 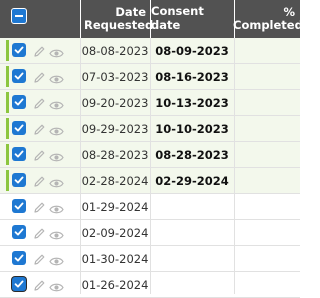 I want to click on date-requested-cell: 01-29-2024, so click(x=115, y=207).